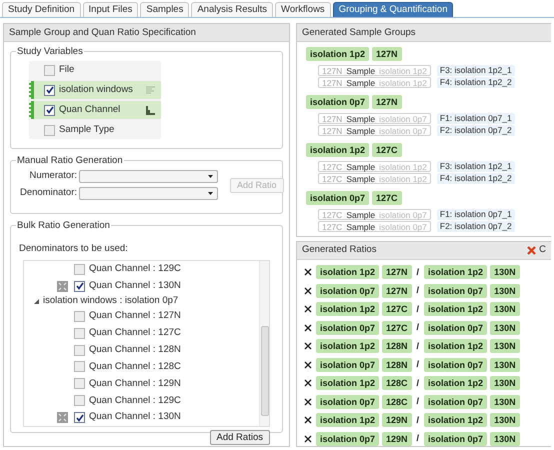  I want to click on tab: Samples, so click(165, 9).